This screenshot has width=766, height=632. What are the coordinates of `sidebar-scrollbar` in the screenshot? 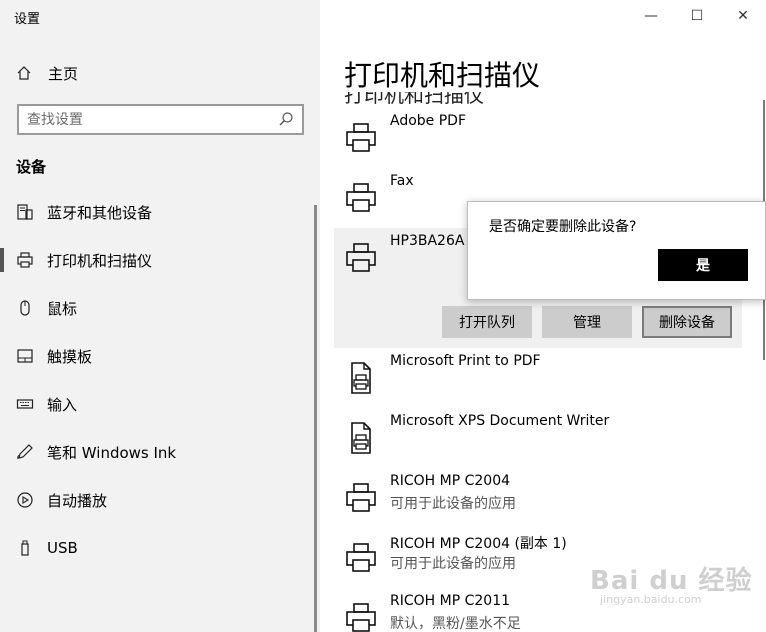 It's located at (315, 418).